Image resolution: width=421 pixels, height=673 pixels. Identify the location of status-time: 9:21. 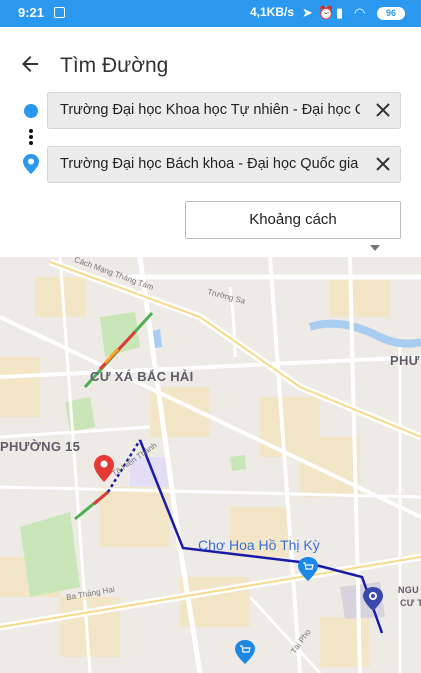
(31, 12).